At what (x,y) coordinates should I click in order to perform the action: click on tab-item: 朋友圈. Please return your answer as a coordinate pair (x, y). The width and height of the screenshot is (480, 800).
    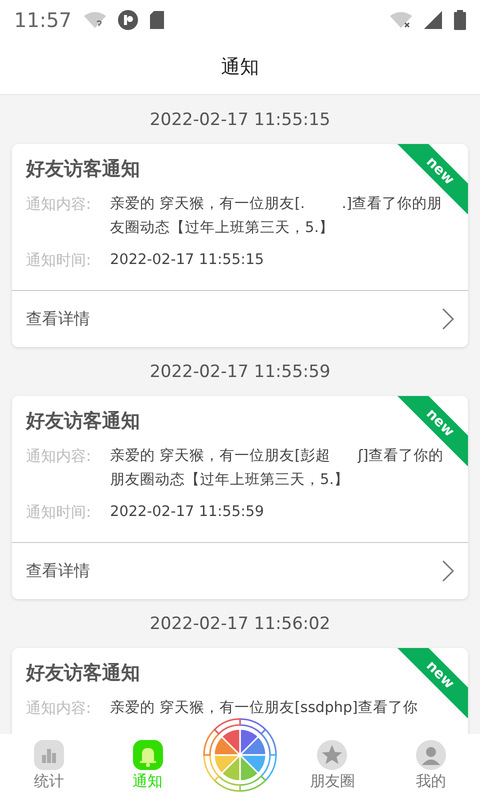
    Looking at the image, I should click on (332, 763).